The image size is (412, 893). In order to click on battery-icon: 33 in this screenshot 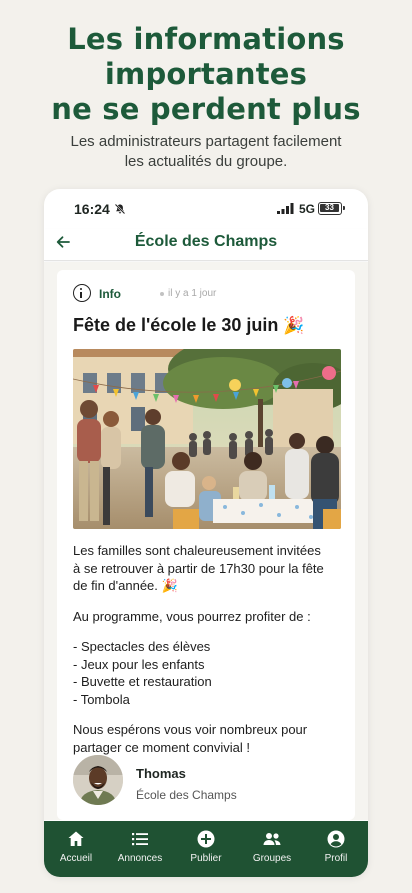, I will do `click(331, 208)`.